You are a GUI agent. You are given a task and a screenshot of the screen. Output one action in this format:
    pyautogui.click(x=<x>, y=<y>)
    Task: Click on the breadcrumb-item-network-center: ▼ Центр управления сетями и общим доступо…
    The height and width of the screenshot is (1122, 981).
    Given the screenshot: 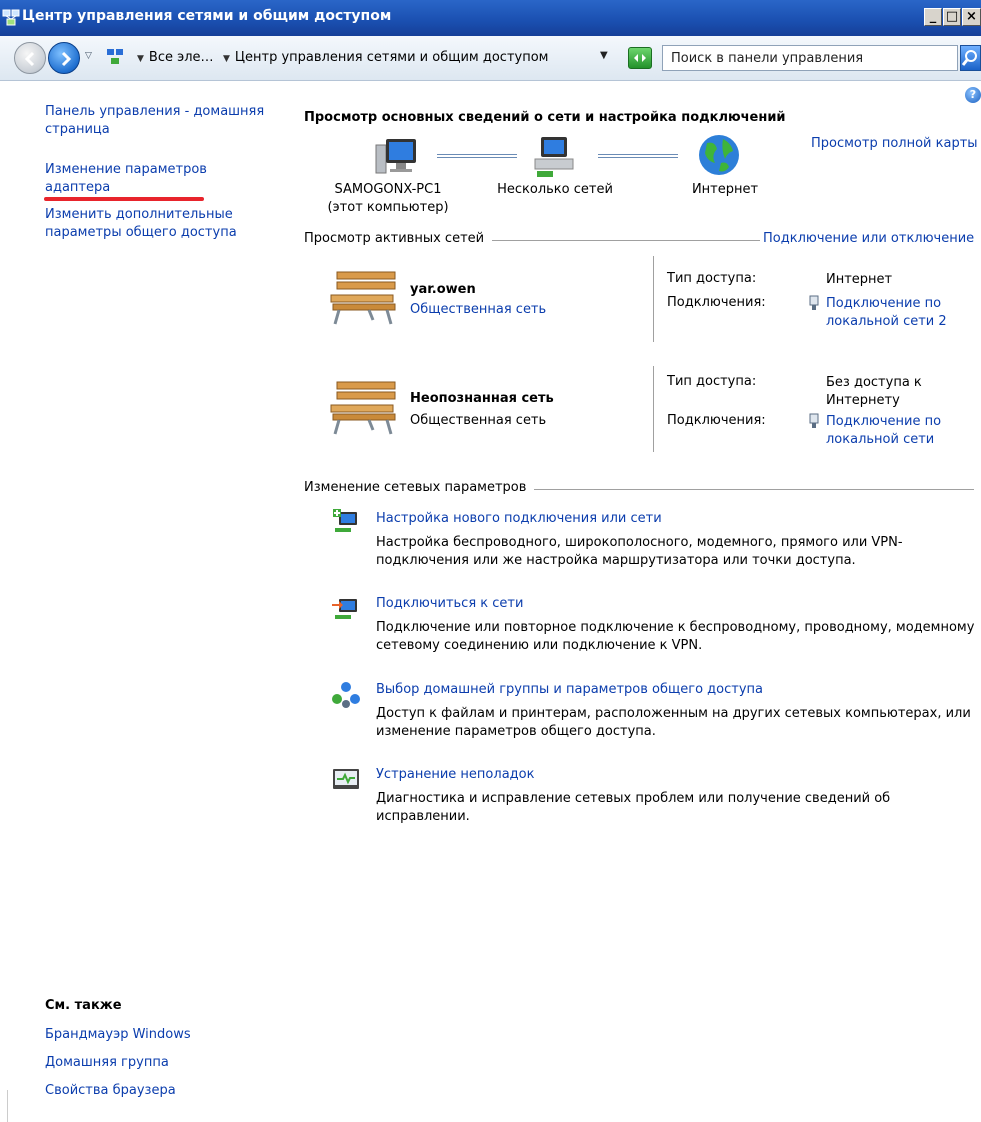 What is the action you would take?
    pyautogui.click(x=385, y=57)
    